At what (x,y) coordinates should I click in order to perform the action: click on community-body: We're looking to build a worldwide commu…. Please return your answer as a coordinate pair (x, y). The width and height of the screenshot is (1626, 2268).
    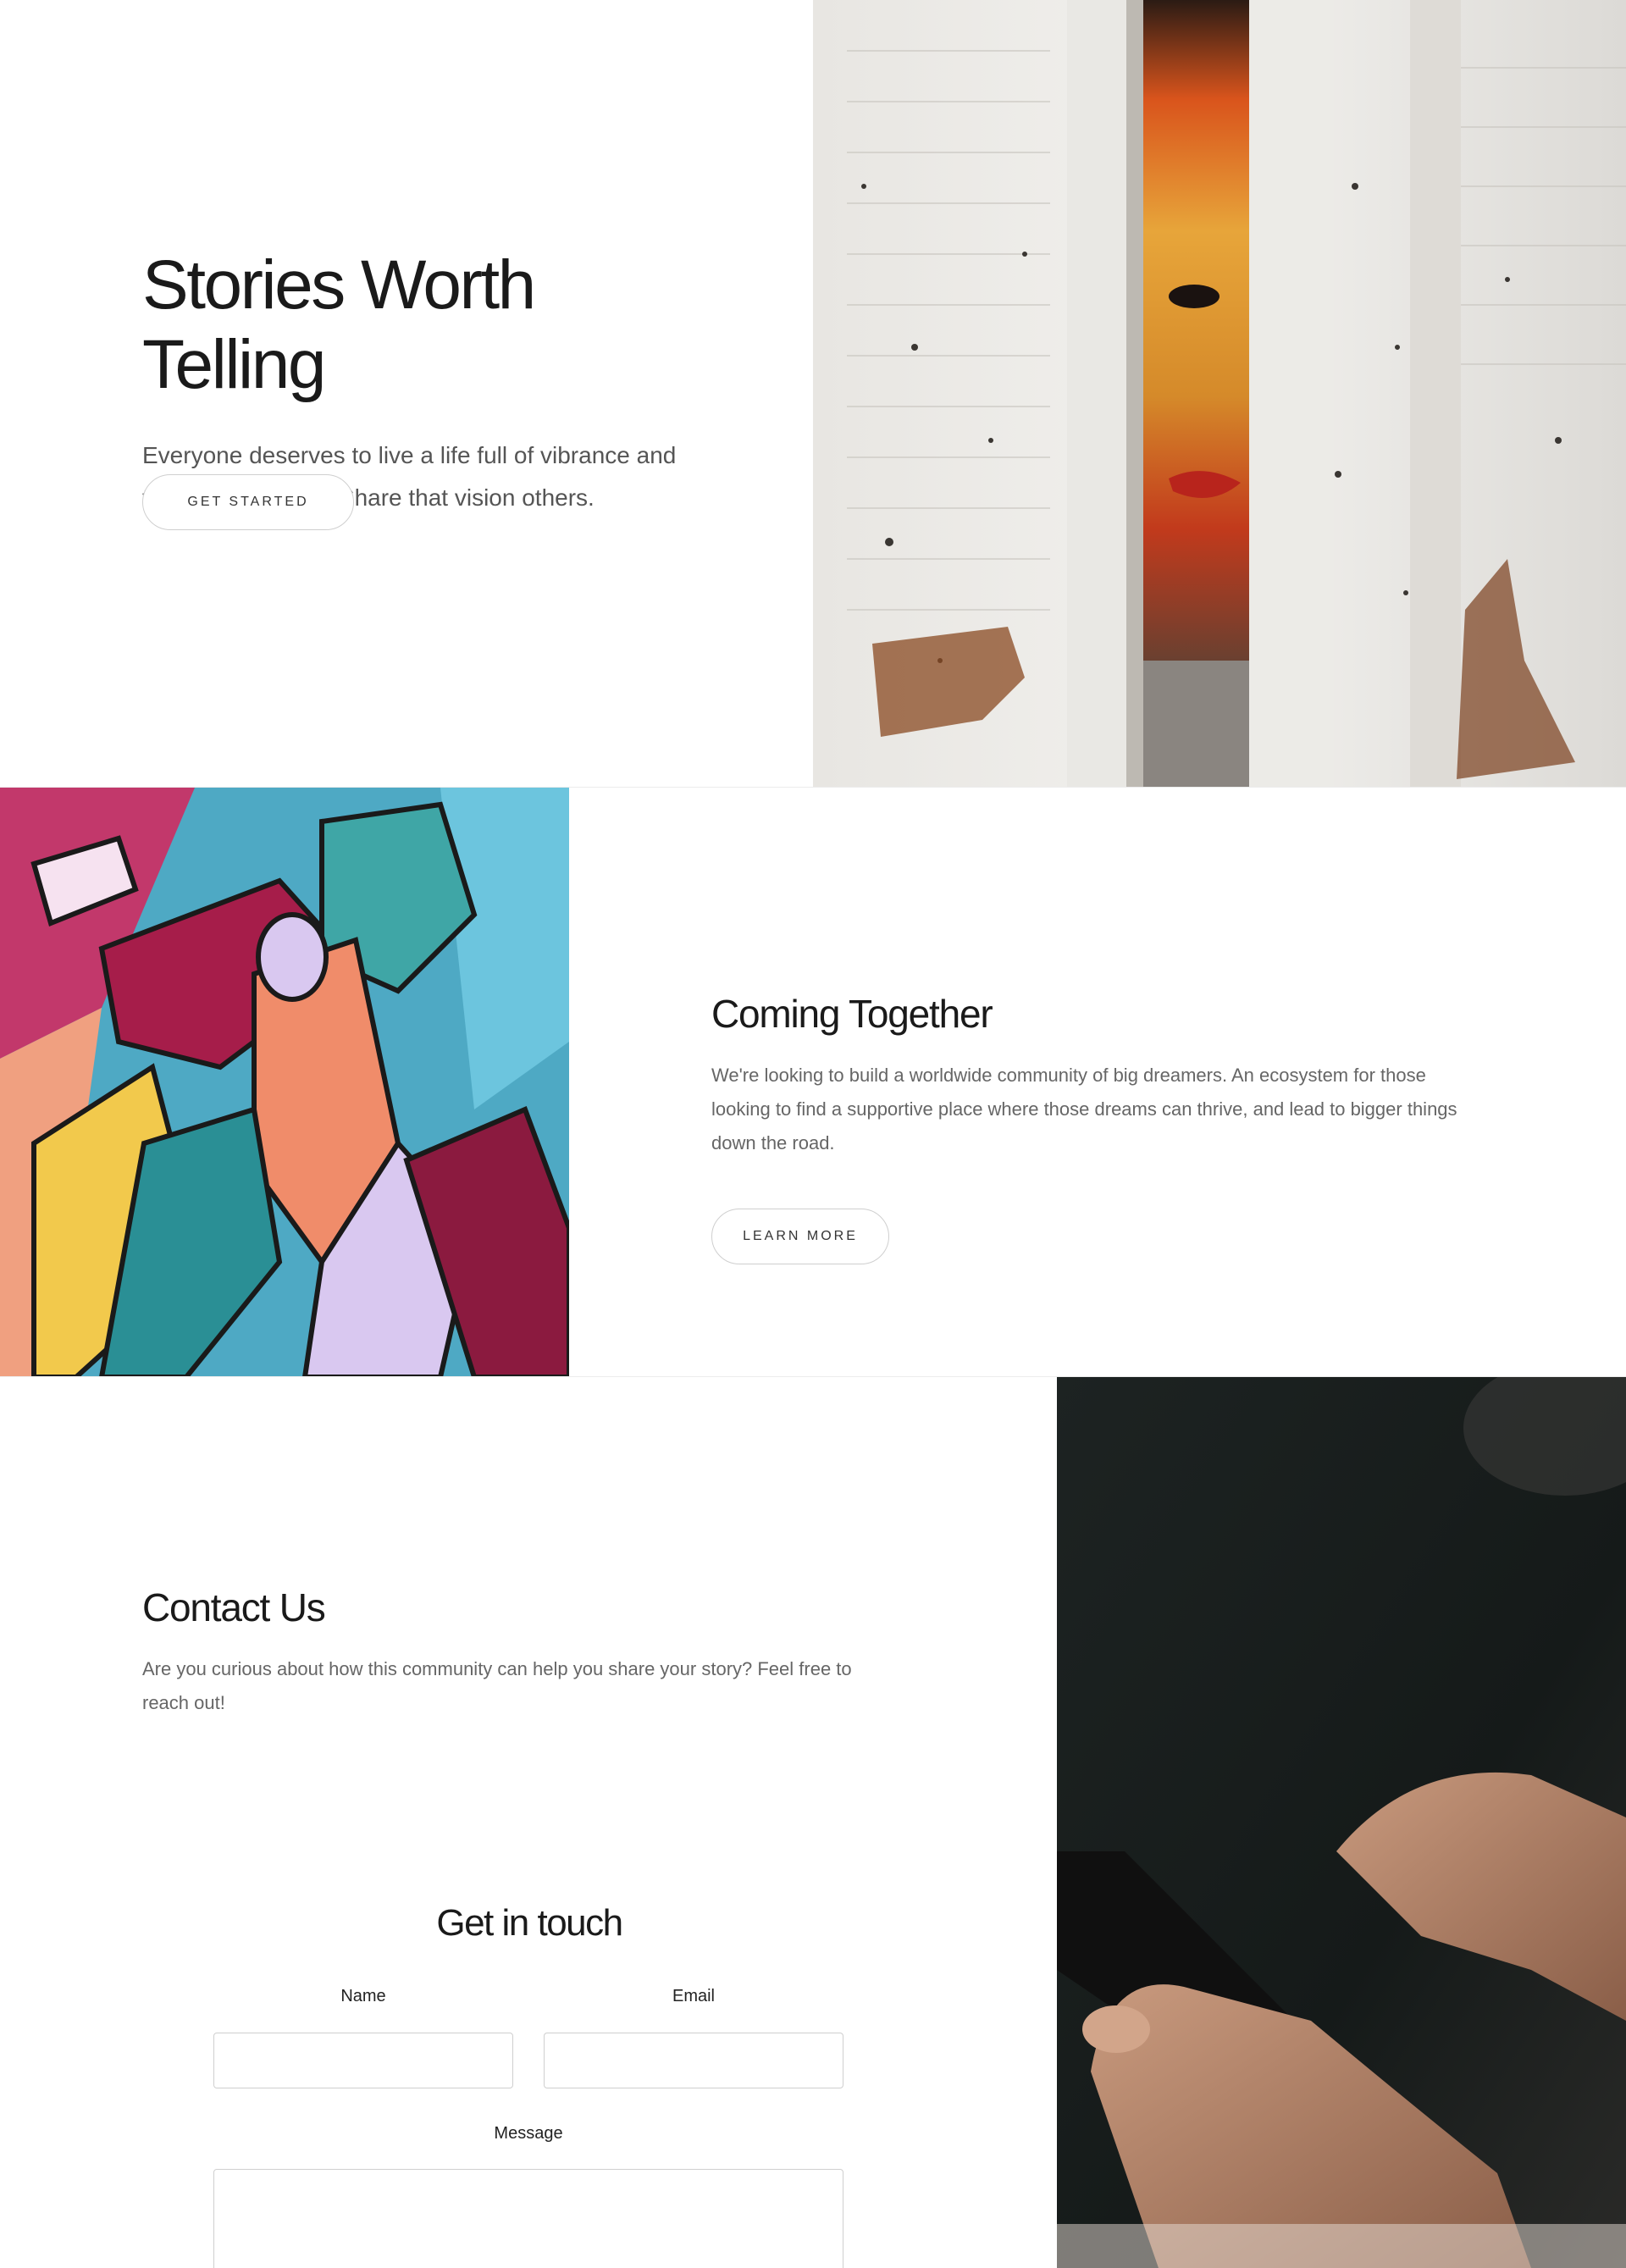
    Looking at the image, I should click on (1084, 1109).